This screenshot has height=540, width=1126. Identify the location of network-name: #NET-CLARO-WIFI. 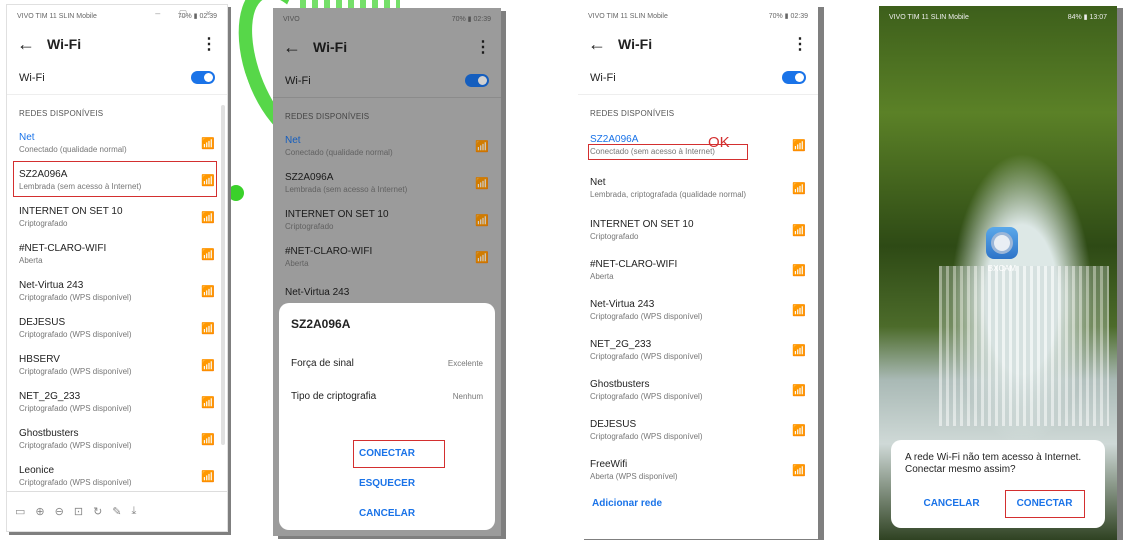
(63, 248).